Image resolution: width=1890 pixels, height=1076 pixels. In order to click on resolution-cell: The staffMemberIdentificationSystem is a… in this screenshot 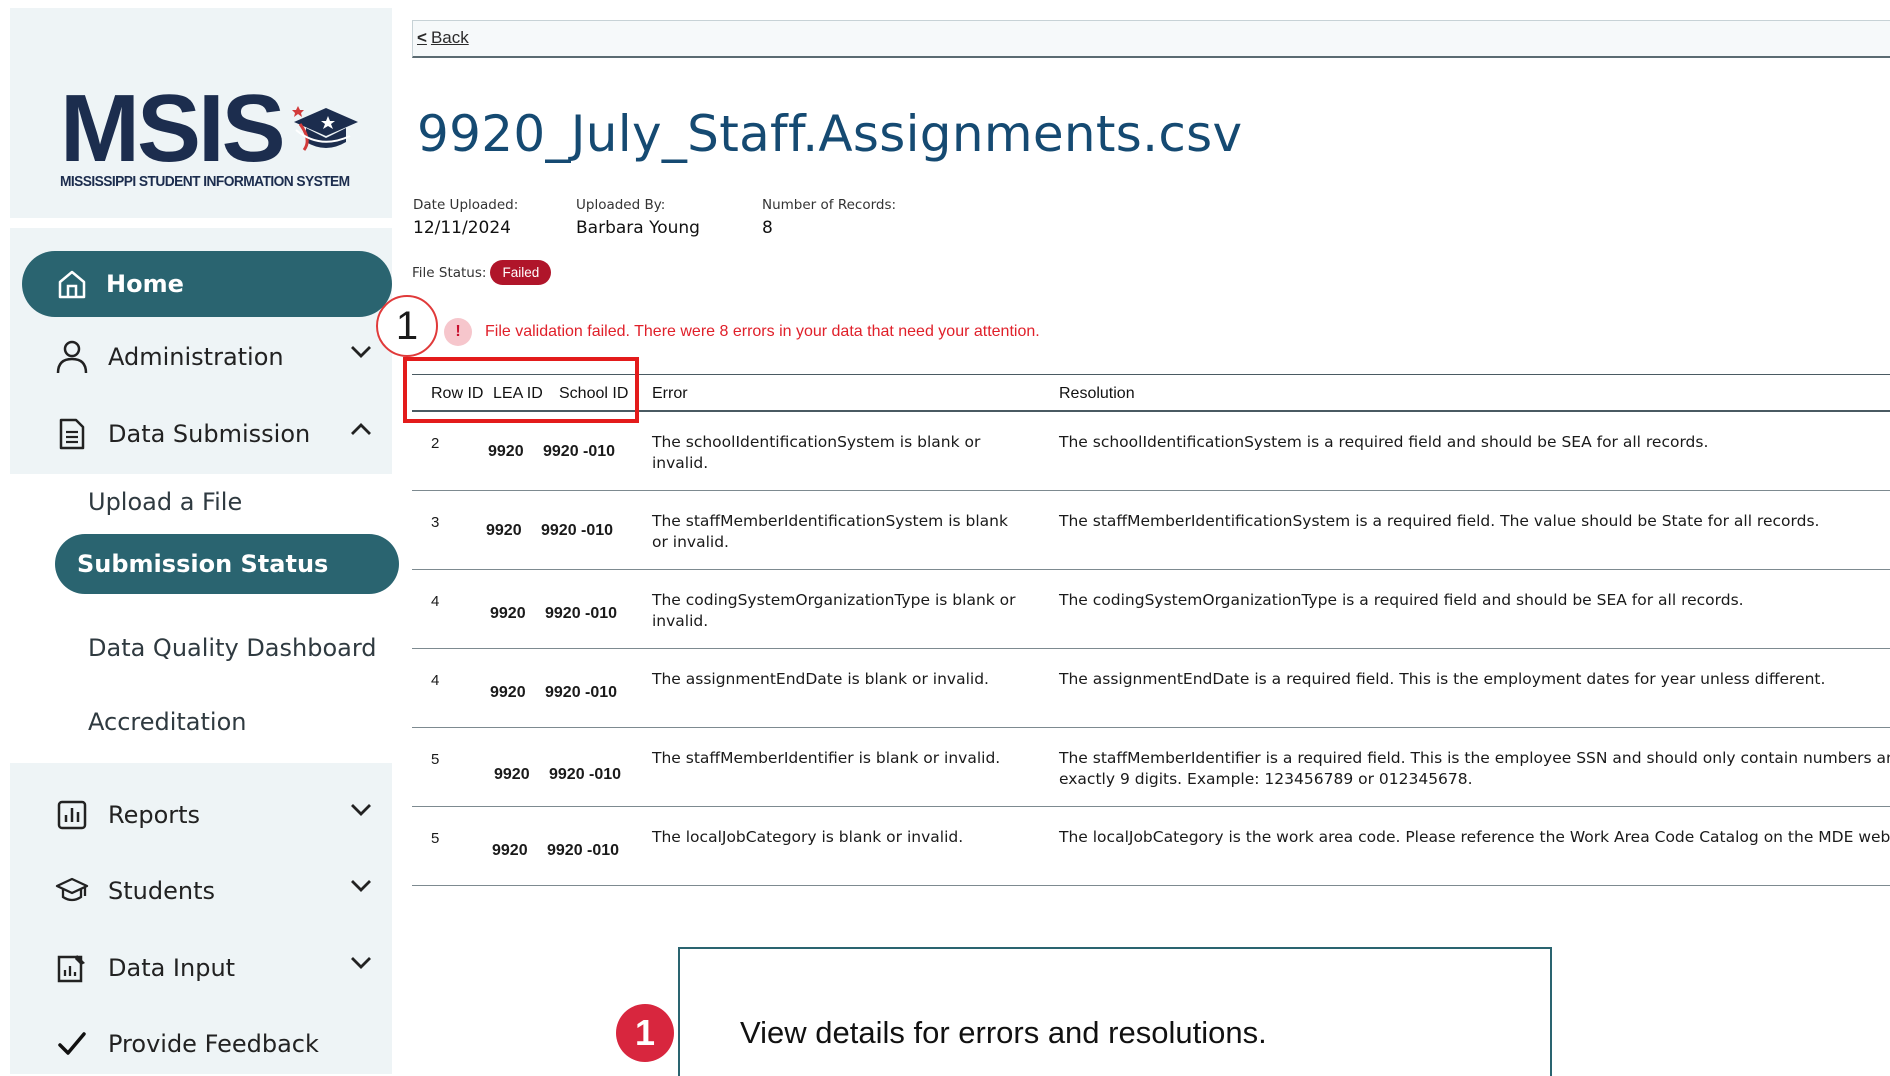, I will do `click(1439, 521)`.